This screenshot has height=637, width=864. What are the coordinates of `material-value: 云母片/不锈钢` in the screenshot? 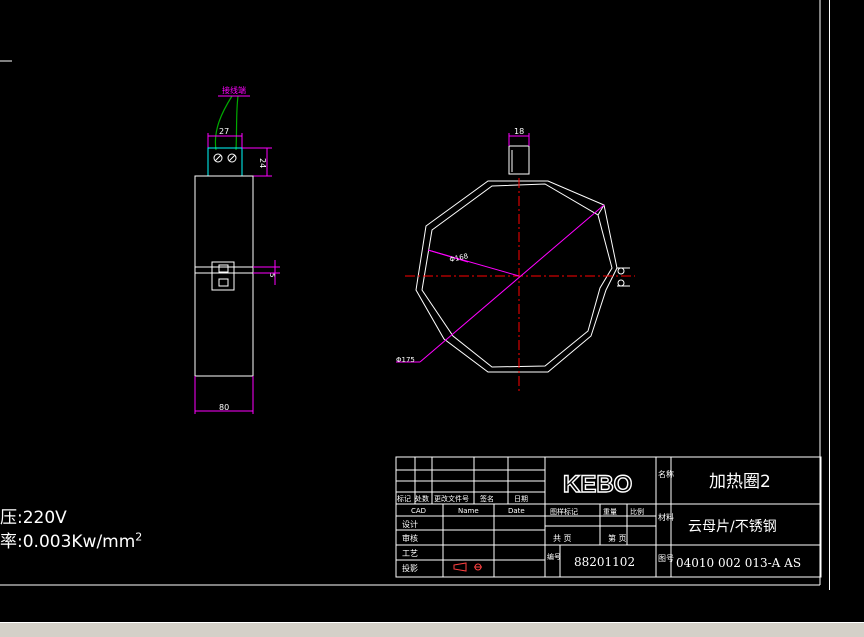 It's located at (732, 527).